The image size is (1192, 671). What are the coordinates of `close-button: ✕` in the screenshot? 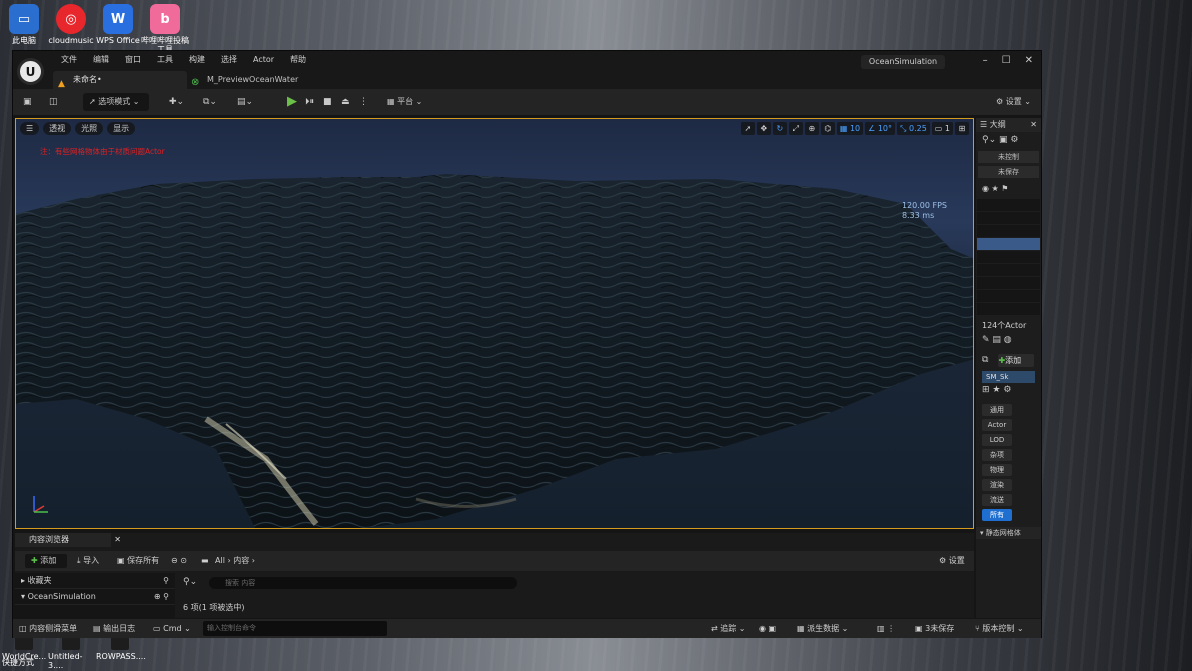 It's located at (1029, 60).